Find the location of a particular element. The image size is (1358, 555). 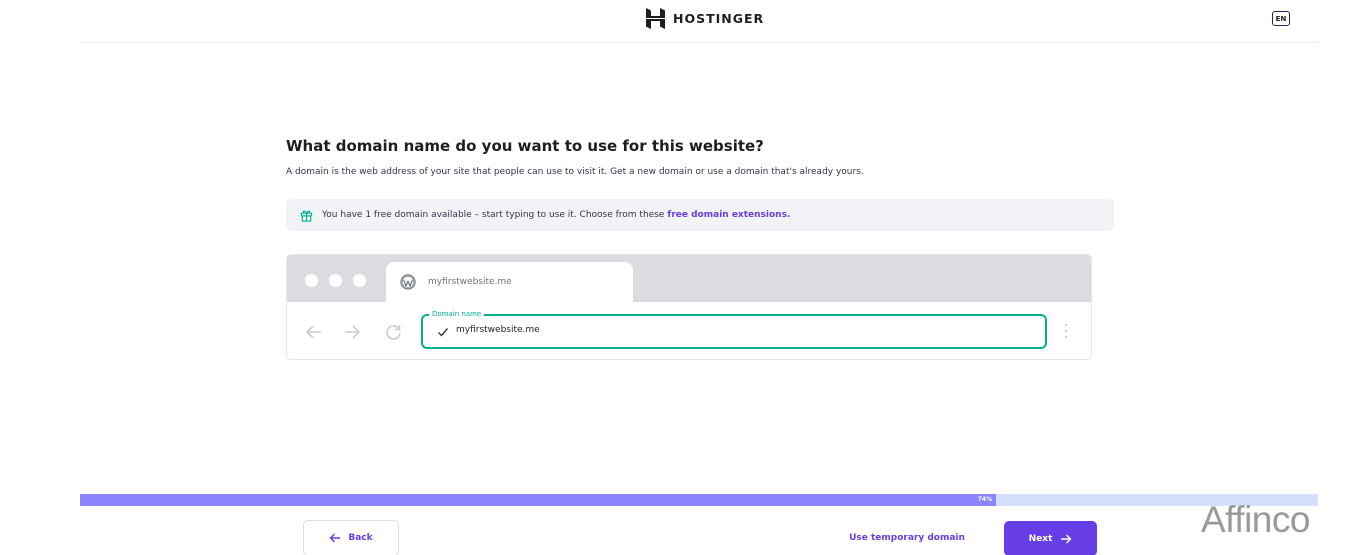

domain-field-value: myfirstwebsite.me is located at coordinates (498, 330).